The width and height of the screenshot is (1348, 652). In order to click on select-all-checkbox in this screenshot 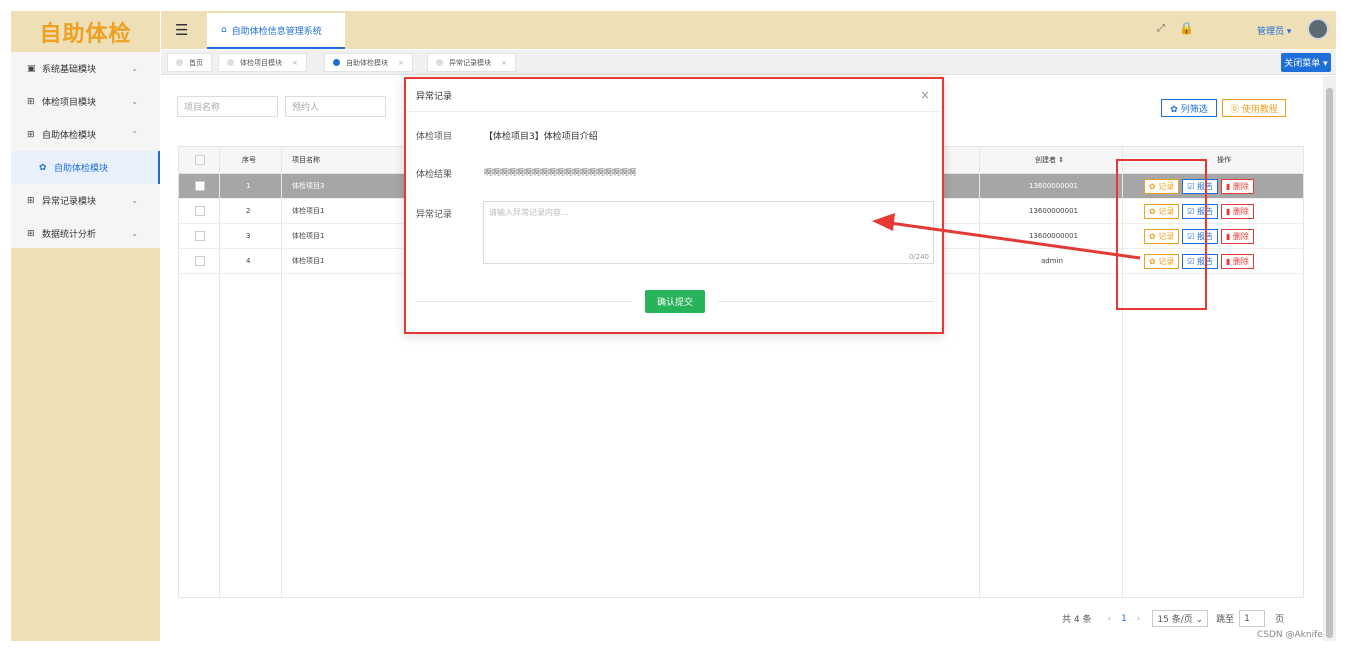, I will do `click(200, 160)`.